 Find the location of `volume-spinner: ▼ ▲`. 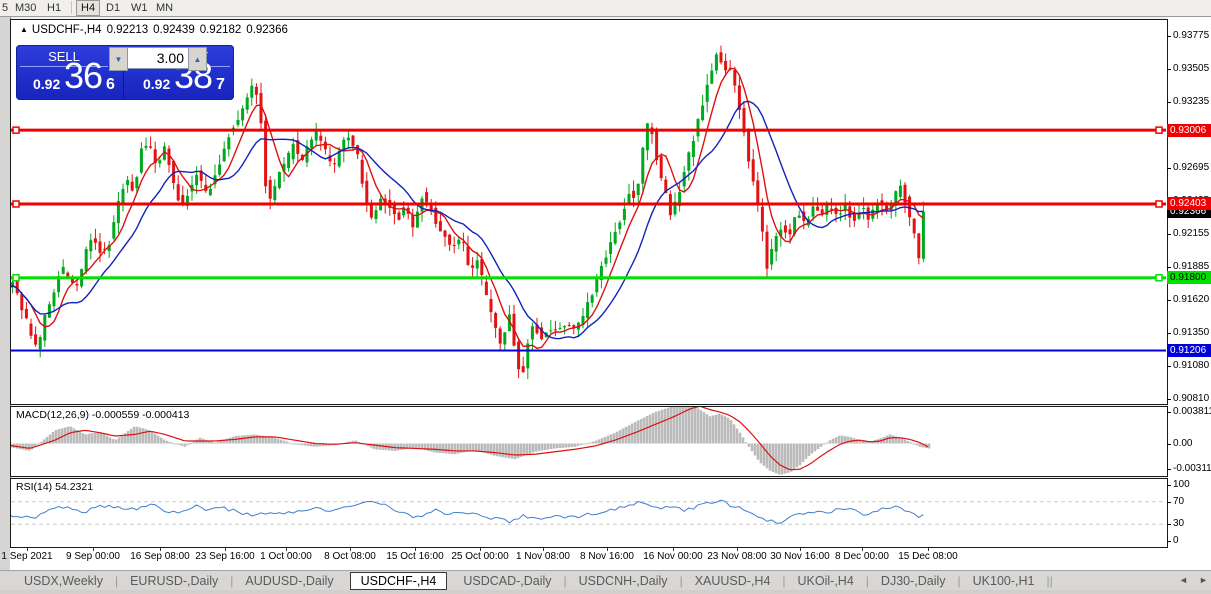

volume-spinner: ▼ ▲ is located at coordinates (158, 59).